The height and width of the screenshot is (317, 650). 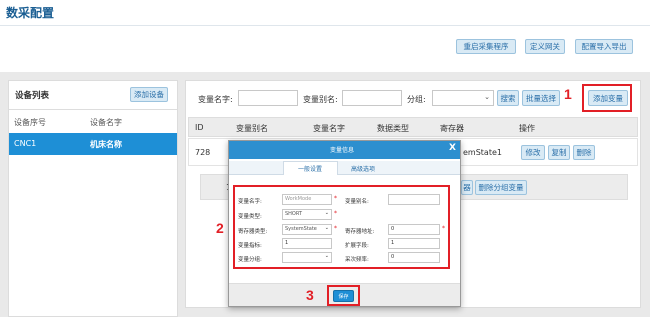 I want to click on annotation-number-3: 3, so click(x=310, y=295).